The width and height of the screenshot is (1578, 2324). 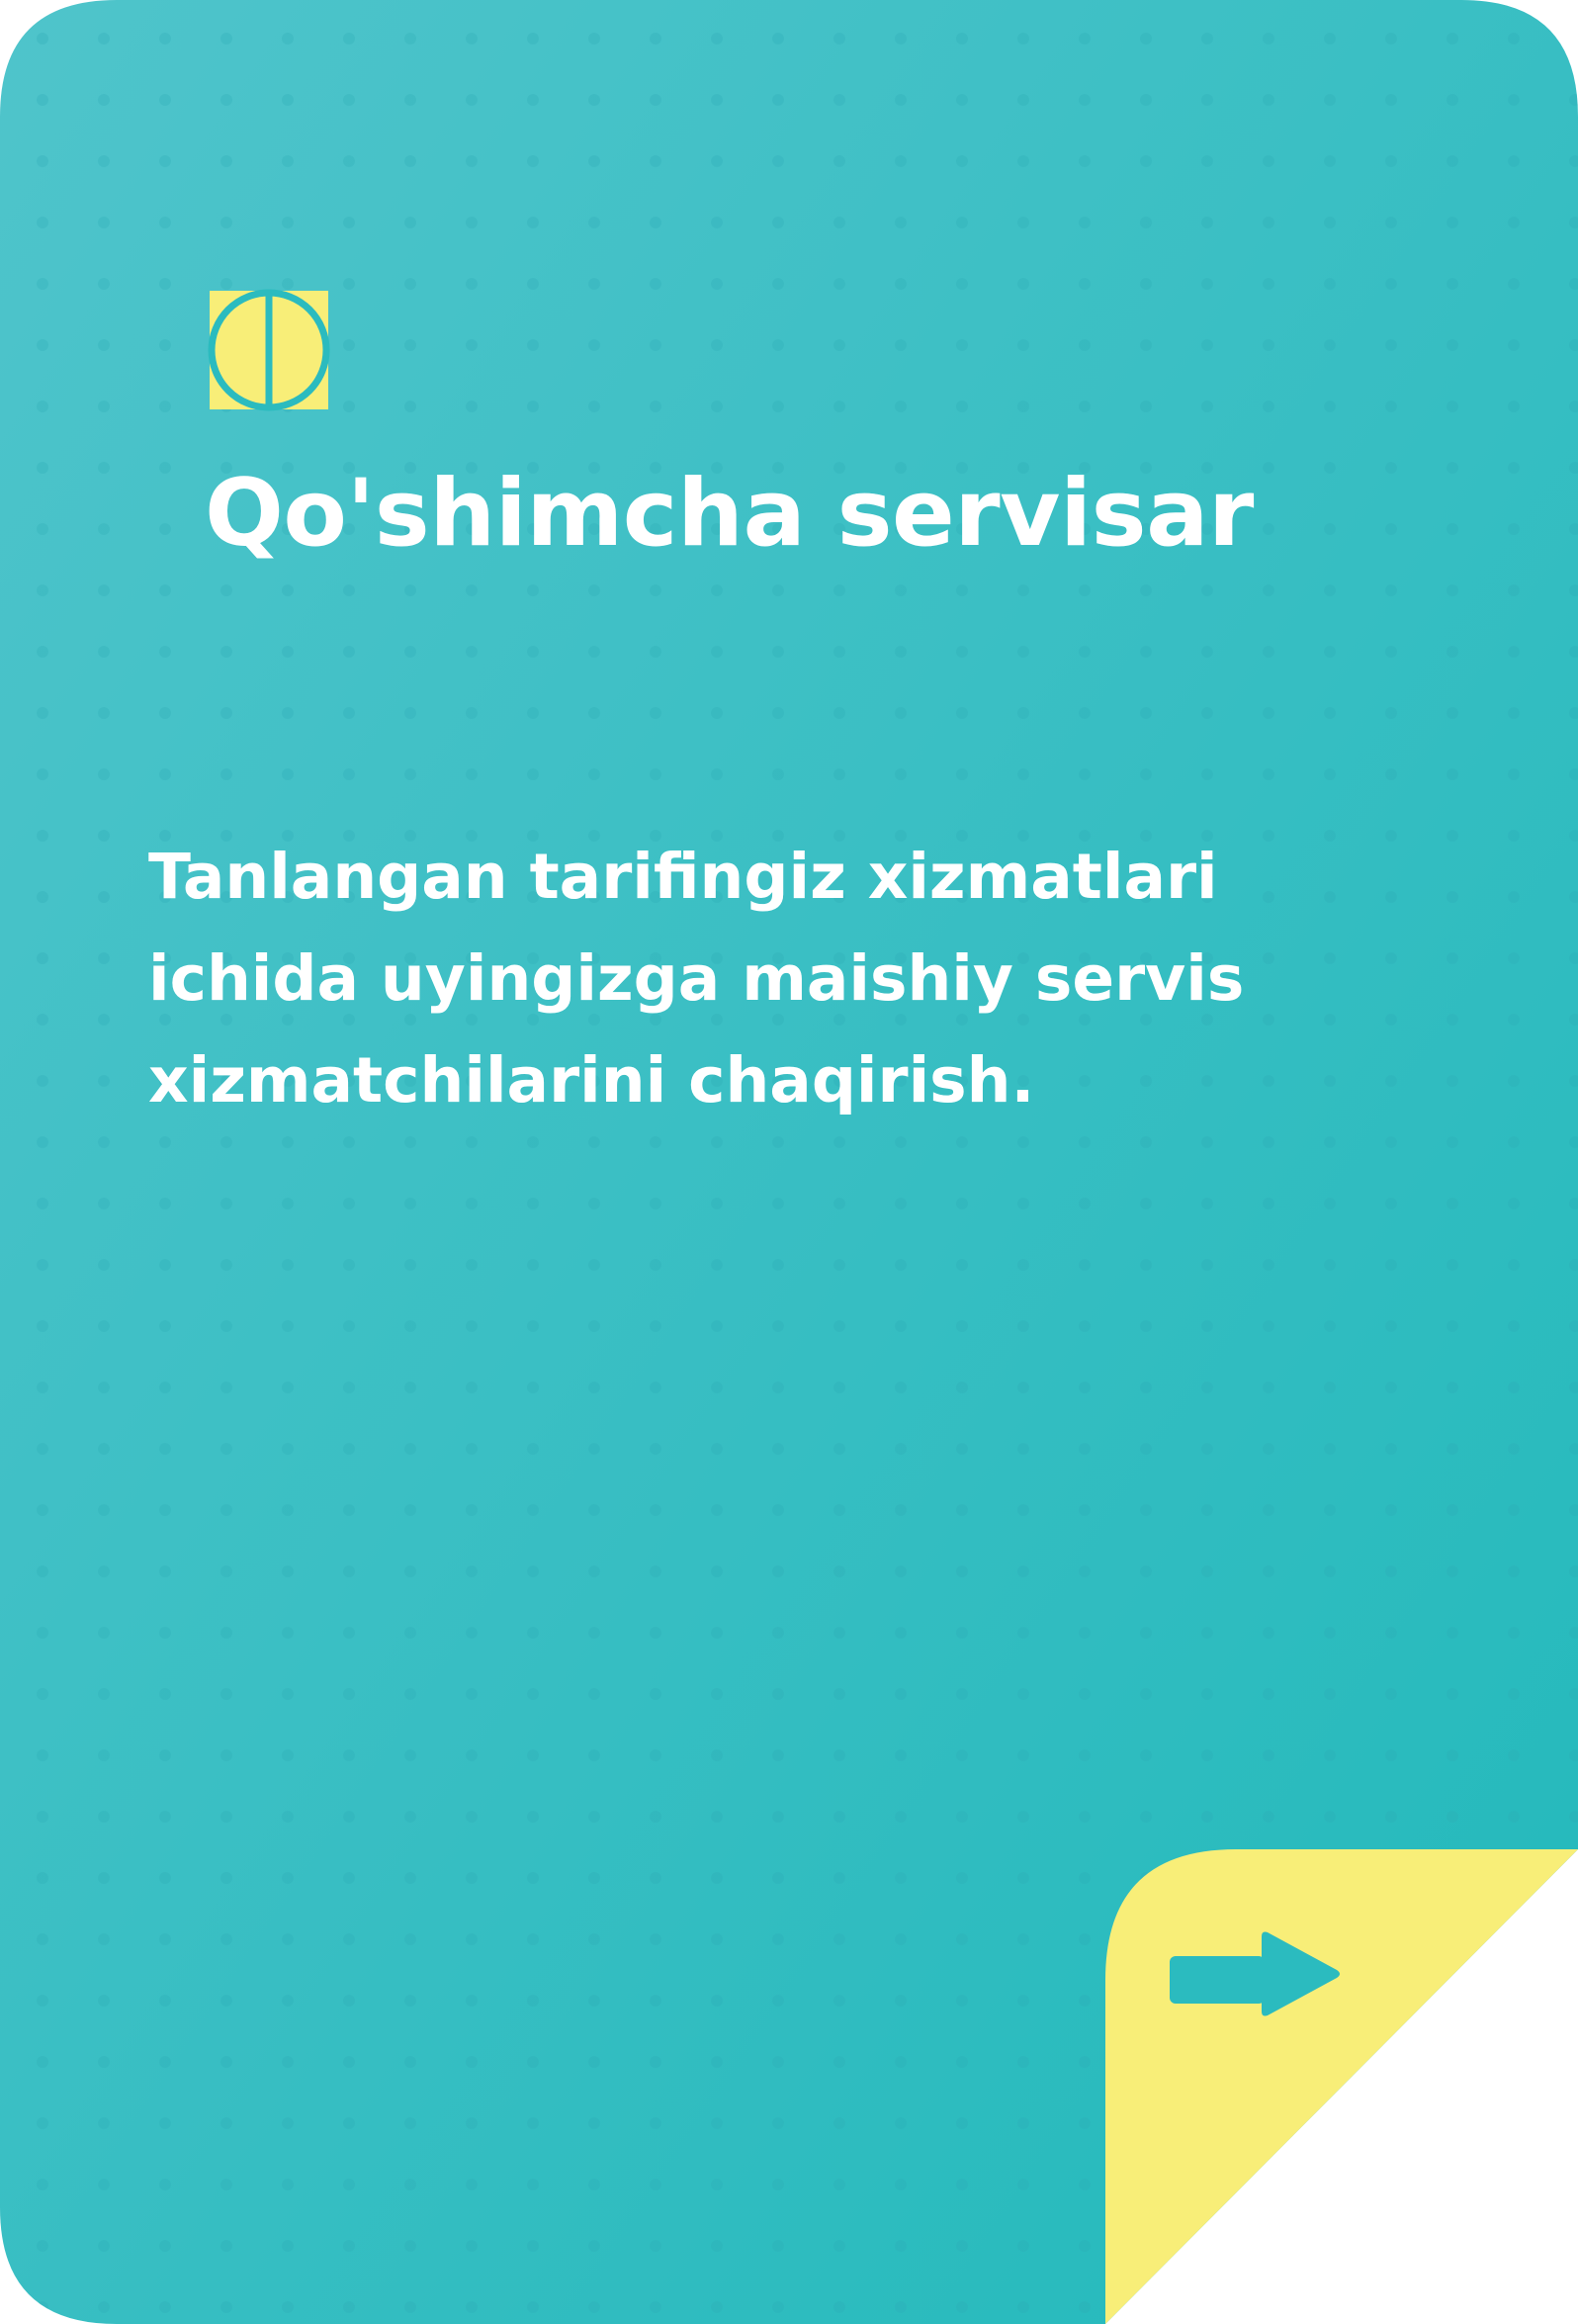 I want to click on next-button, so click(x=1256, y=1977).